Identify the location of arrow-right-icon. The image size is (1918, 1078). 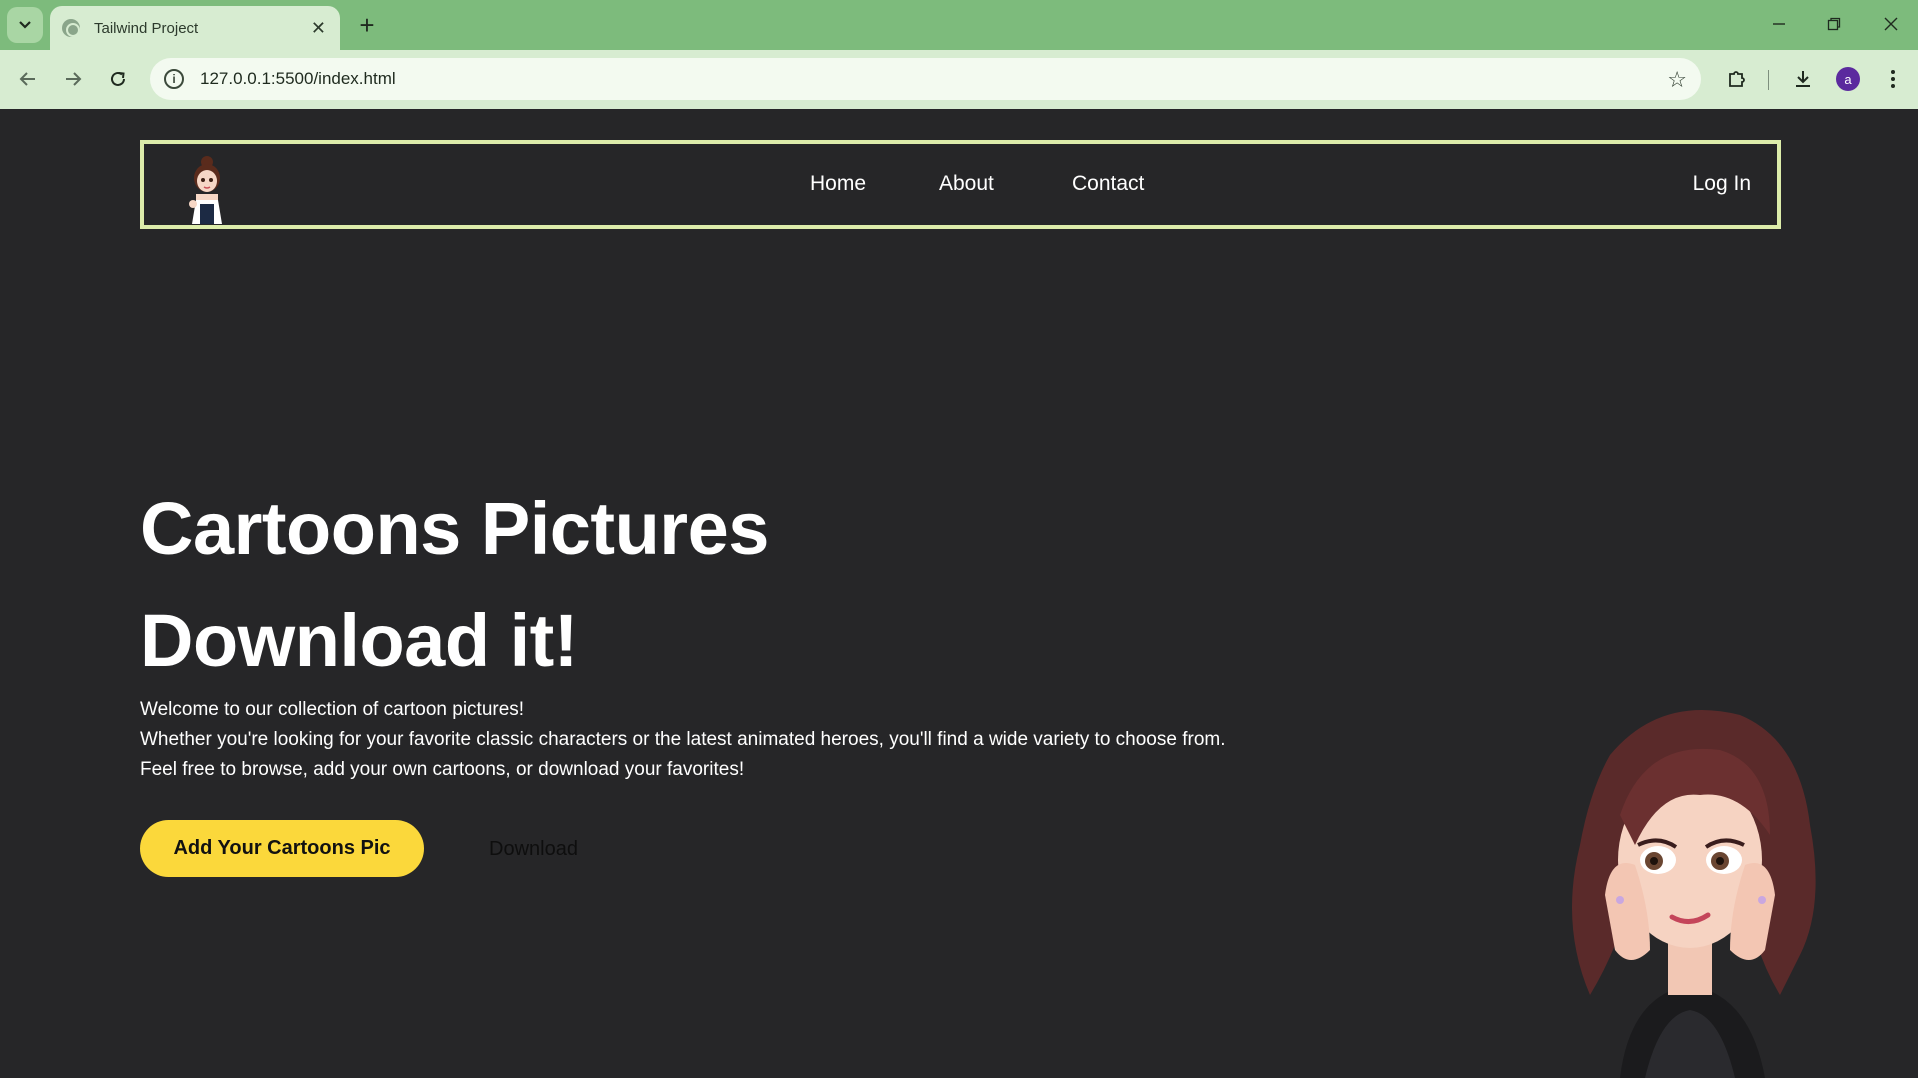
(74, 79).